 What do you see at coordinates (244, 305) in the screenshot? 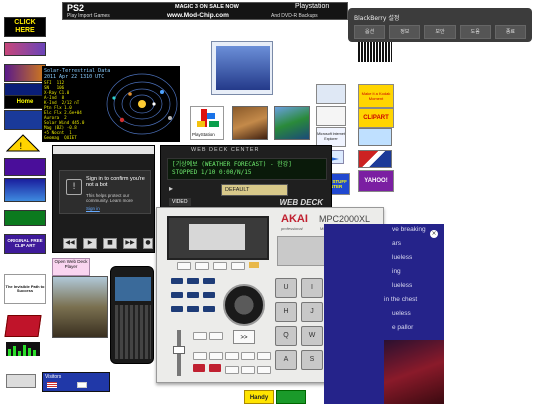
I see `mpc-jog-wheel` at bounding box center [244, 305].